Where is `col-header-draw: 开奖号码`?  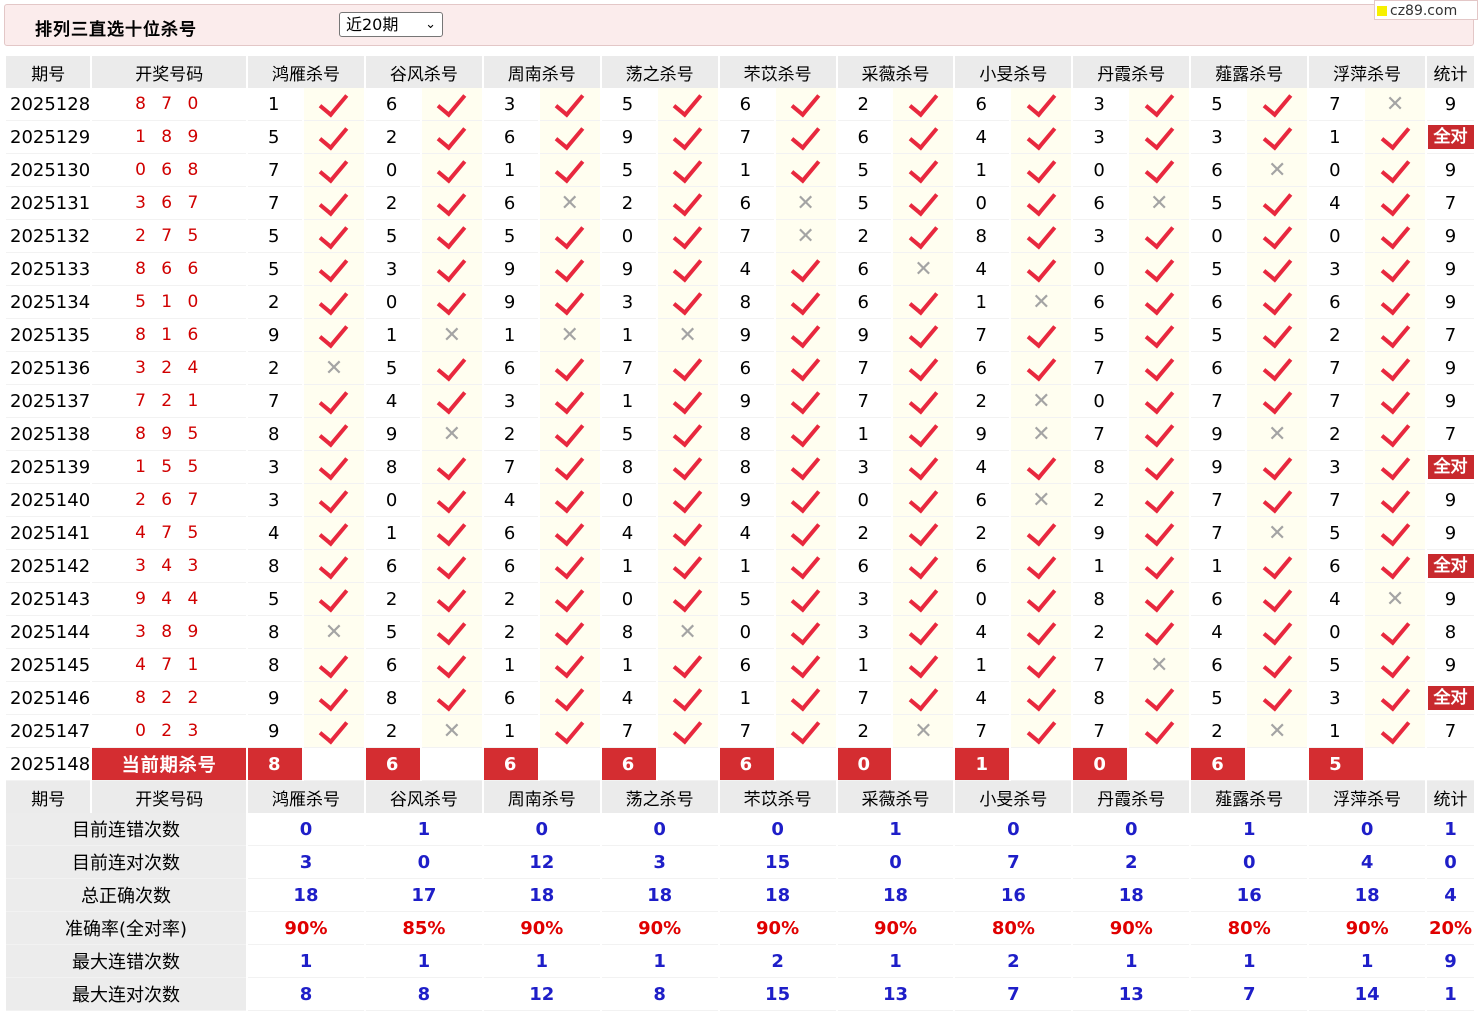
col-header-draw: 开奖号码 is located at coordinates (169, 797).